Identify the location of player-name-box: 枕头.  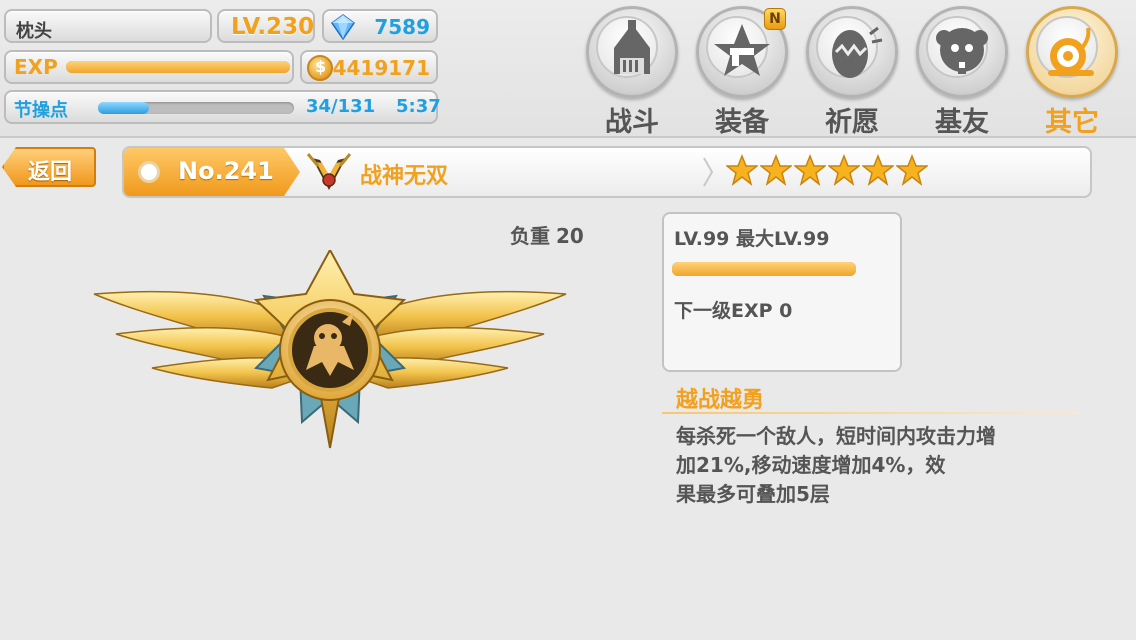
(108, 26).